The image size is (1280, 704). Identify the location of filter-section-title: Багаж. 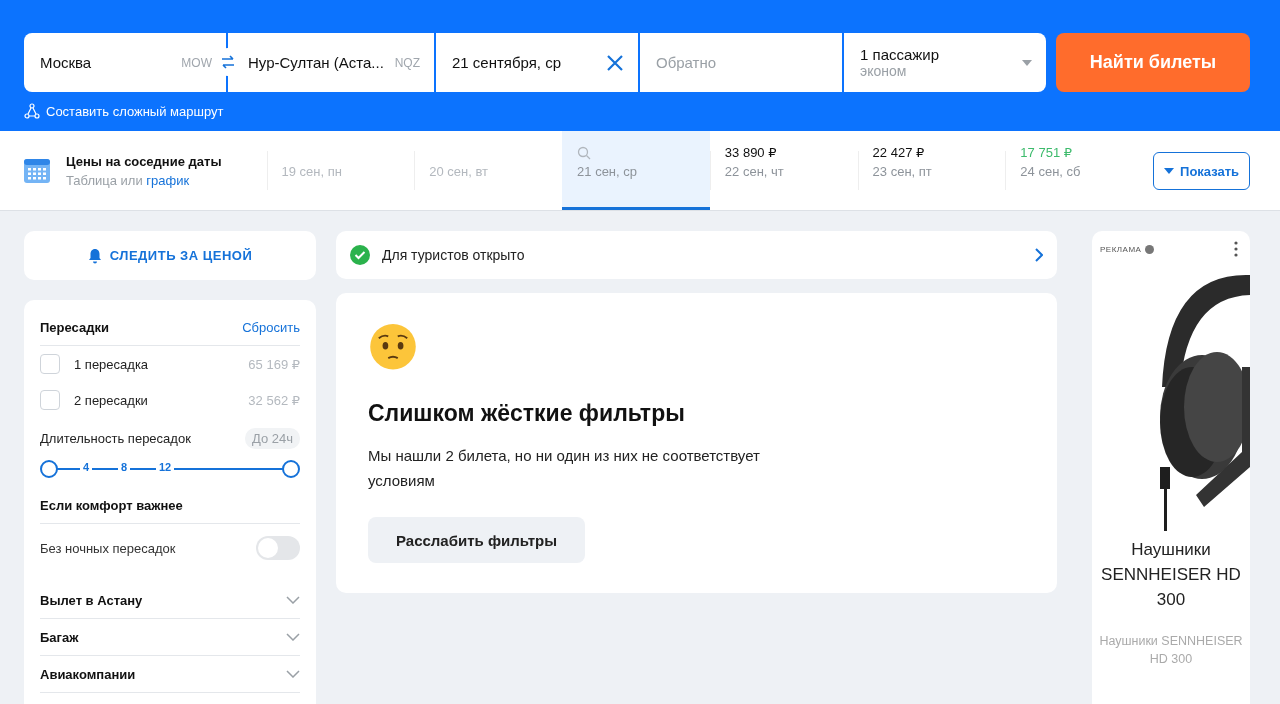
(59, 637).